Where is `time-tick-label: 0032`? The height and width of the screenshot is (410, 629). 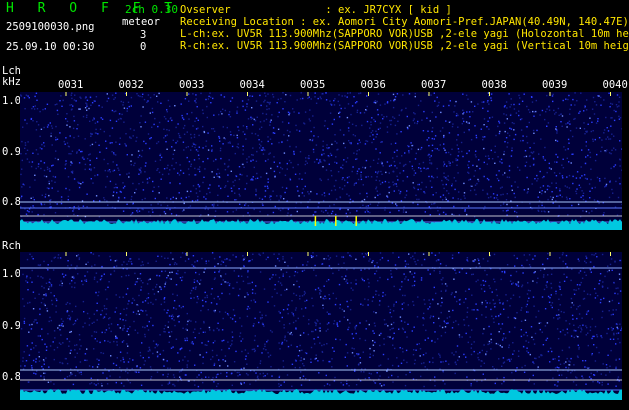
time-tick-label: 0032 is located at coordinates (131, 85).